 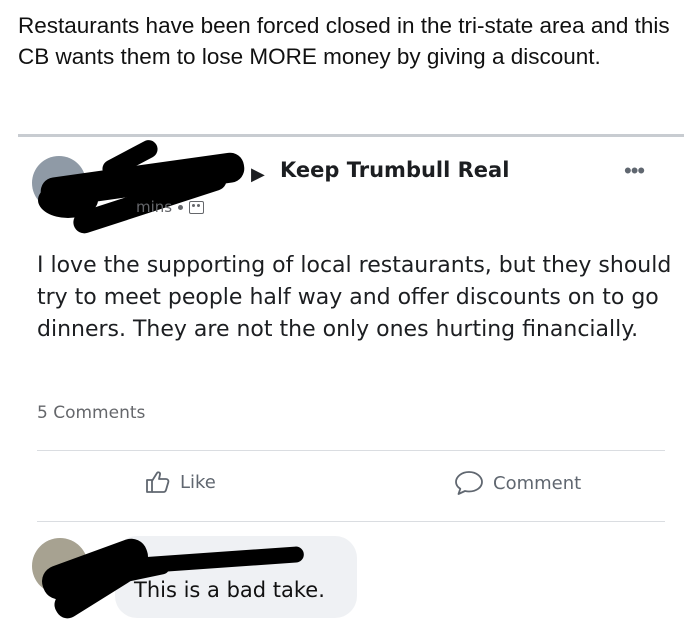 What do you see at coordinates (469, 483) in the screenshot?
I see `speech-bubble-icon` at bounding box center [469, 483].